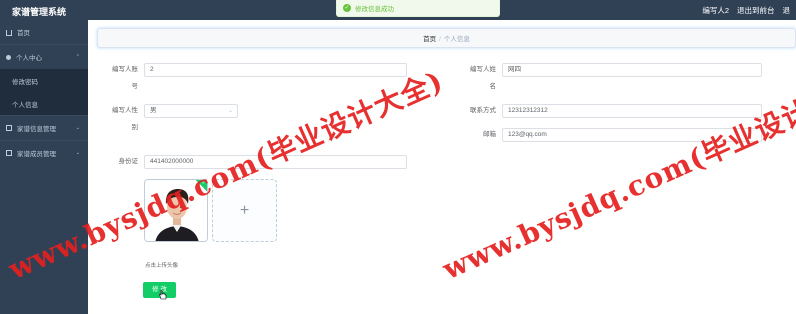 This screenshot has width=796, height=314. What do you see at coordinates (135, 86) in the screenshot?
I see `account-label-line2: 号` at bounding box center [135, 86].